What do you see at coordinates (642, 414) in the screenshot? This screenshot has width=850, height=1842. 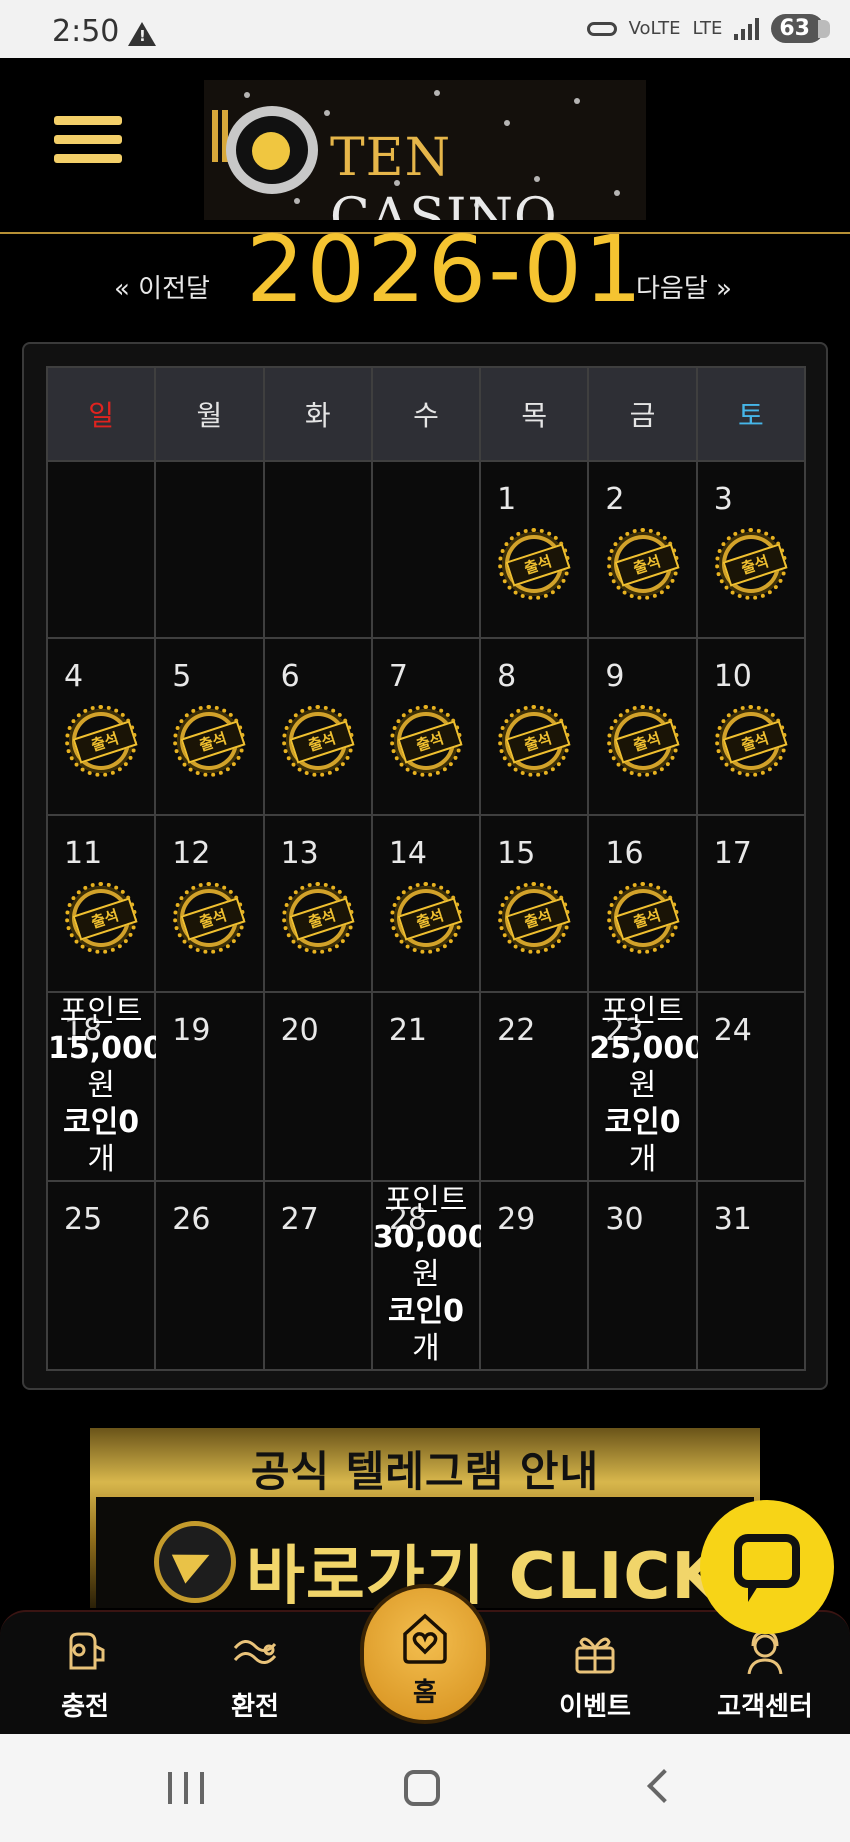 I see `weekday-friday: 금` at bounding box center [642, 414].